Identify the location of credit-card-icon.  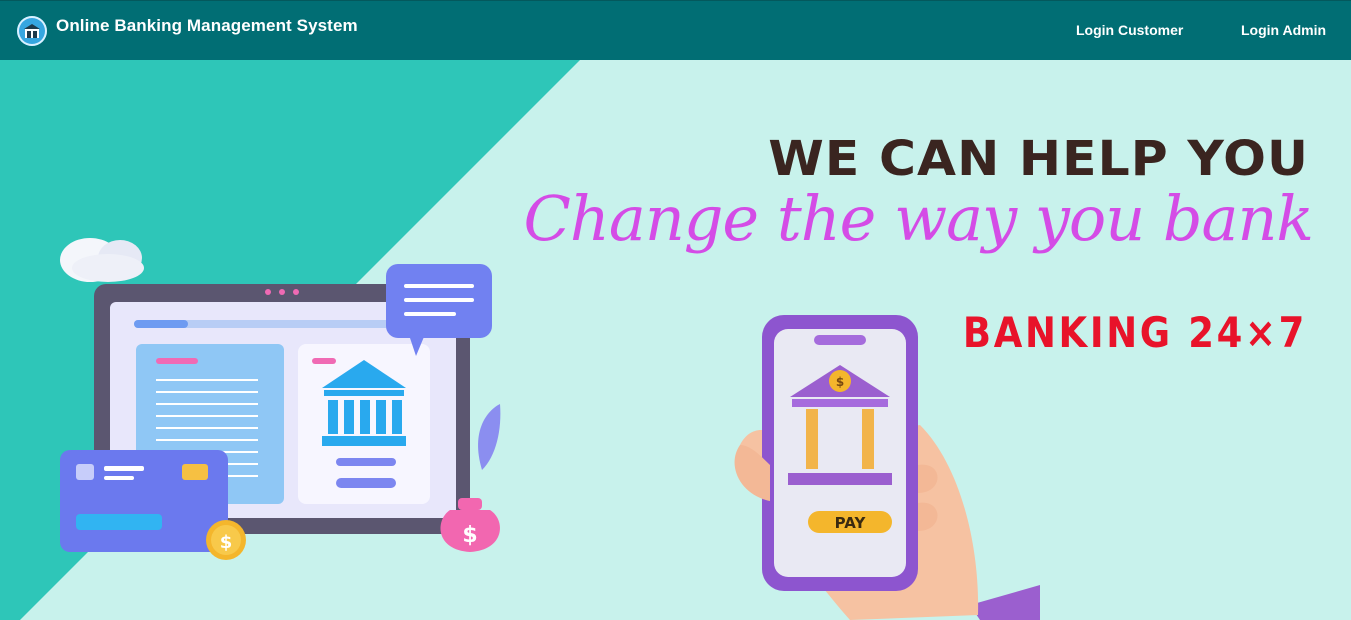
(144, 501).